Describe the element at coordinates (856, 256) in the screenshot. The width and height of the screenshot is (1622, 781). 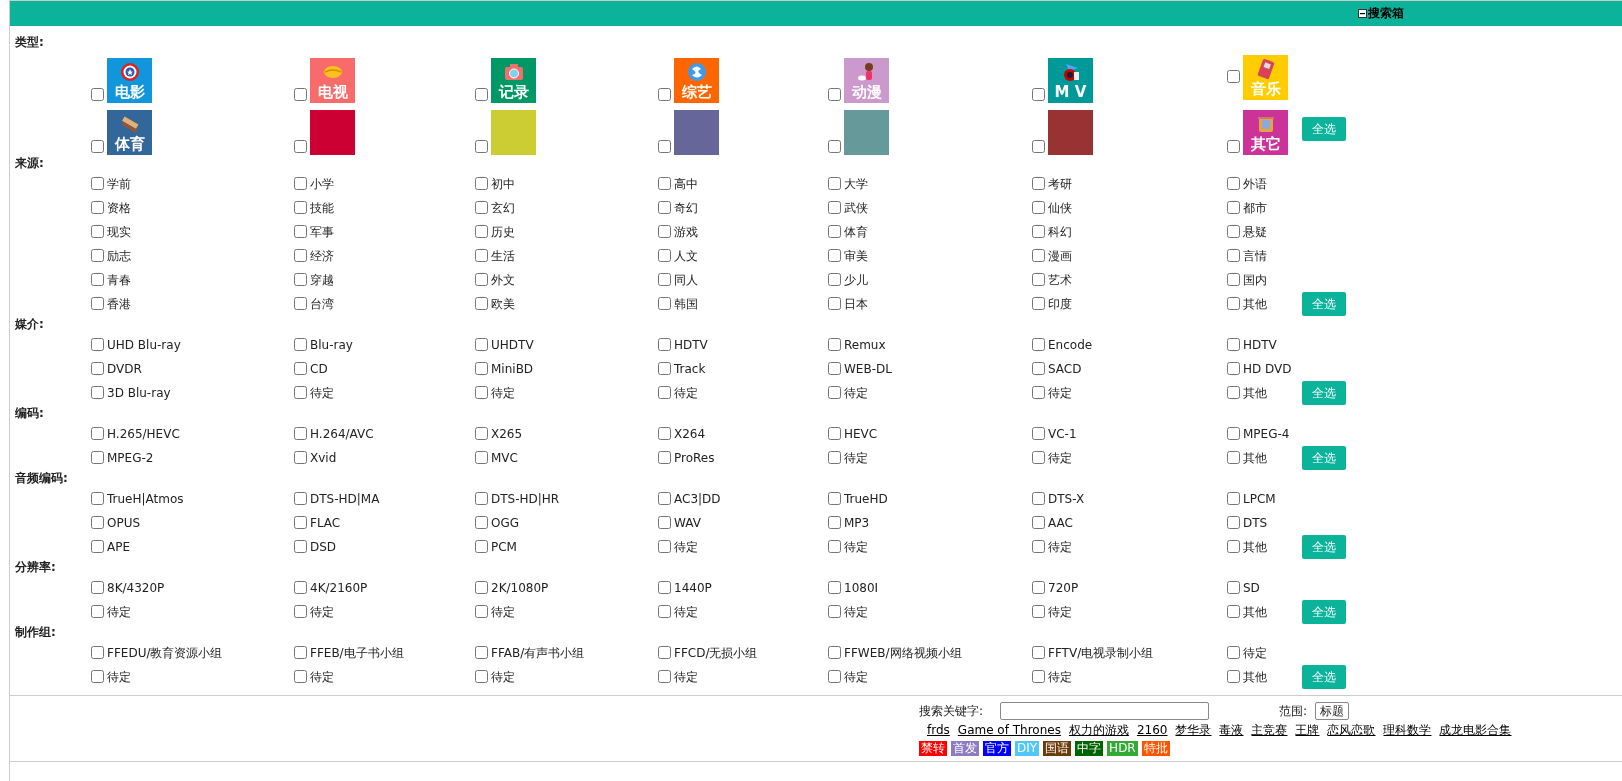
I see `option-label: 审美` at that location.